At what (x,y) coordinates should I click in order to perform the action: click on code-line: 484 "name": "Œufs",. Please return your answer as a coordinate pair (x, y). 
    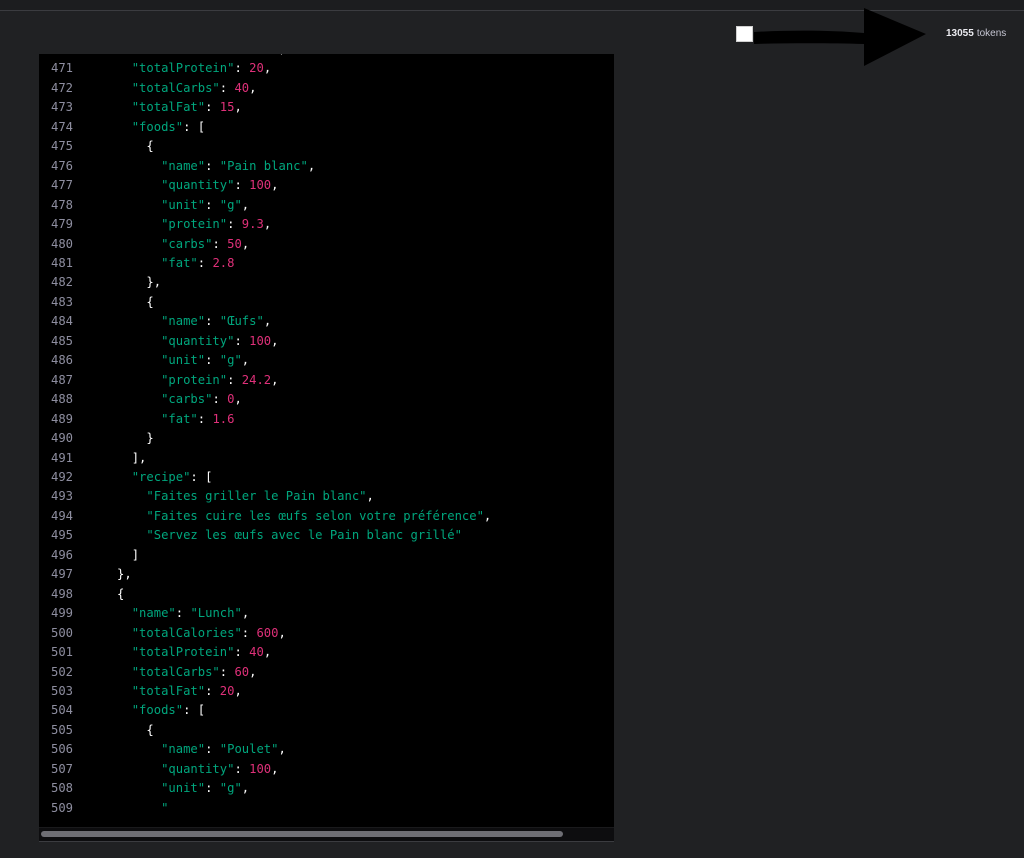
    Looking at the image, I should click on (326, 321).